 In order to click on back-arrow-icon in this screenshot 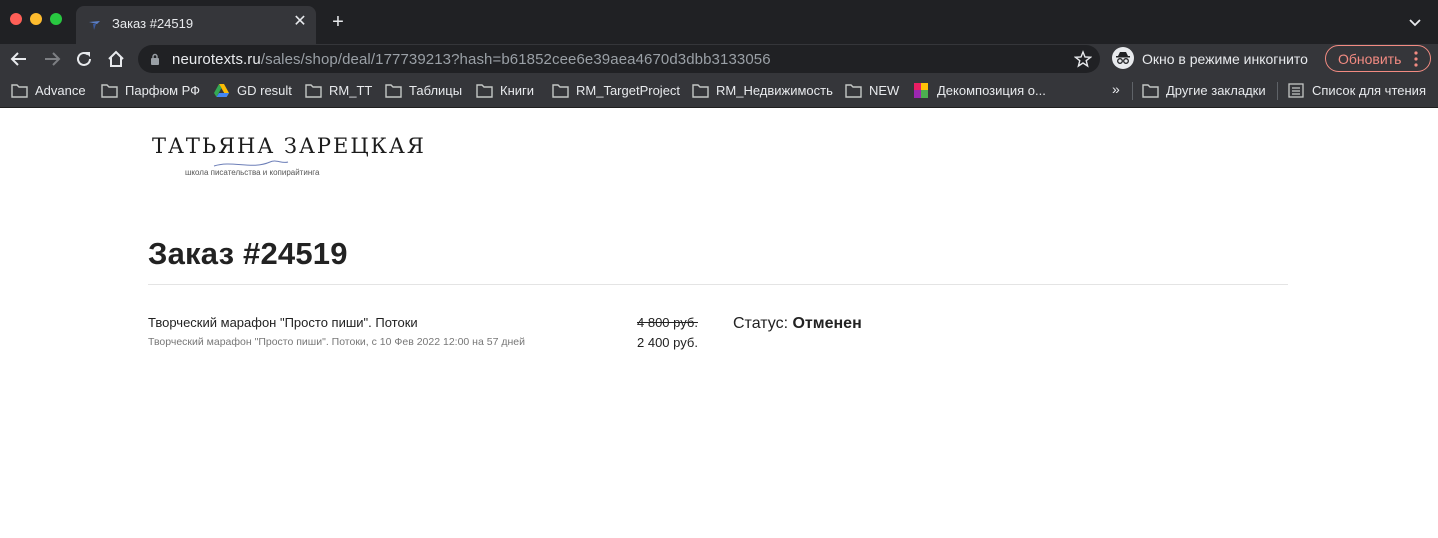, I will do `click(19, 59)`.